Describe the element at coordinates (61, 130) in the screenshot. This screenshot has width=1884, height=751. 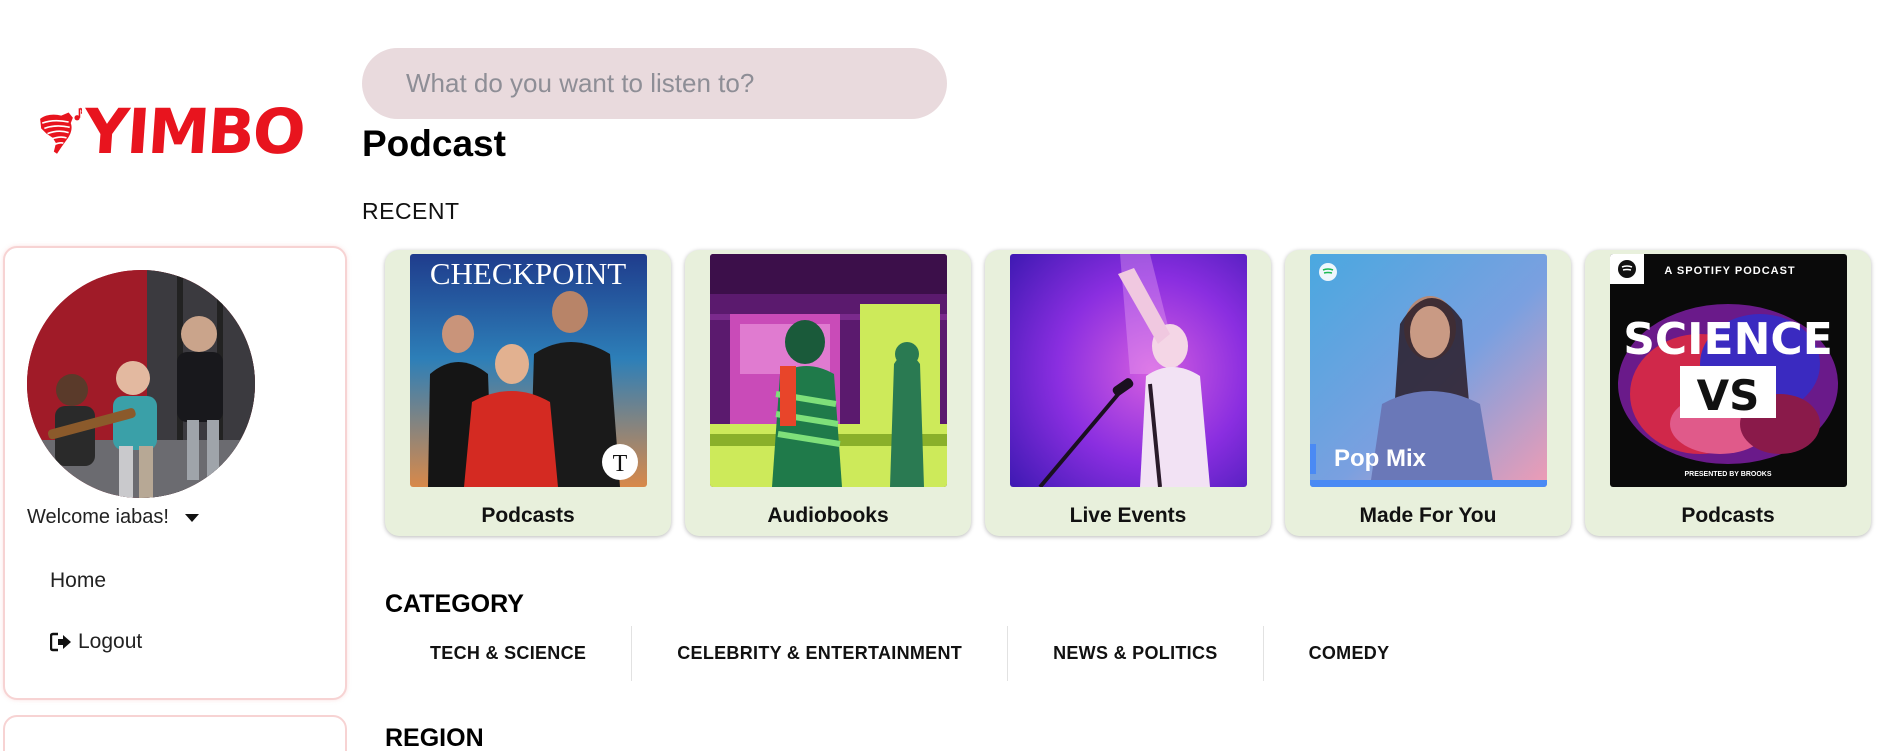
I see `africa-music-logo-icon` at that location.